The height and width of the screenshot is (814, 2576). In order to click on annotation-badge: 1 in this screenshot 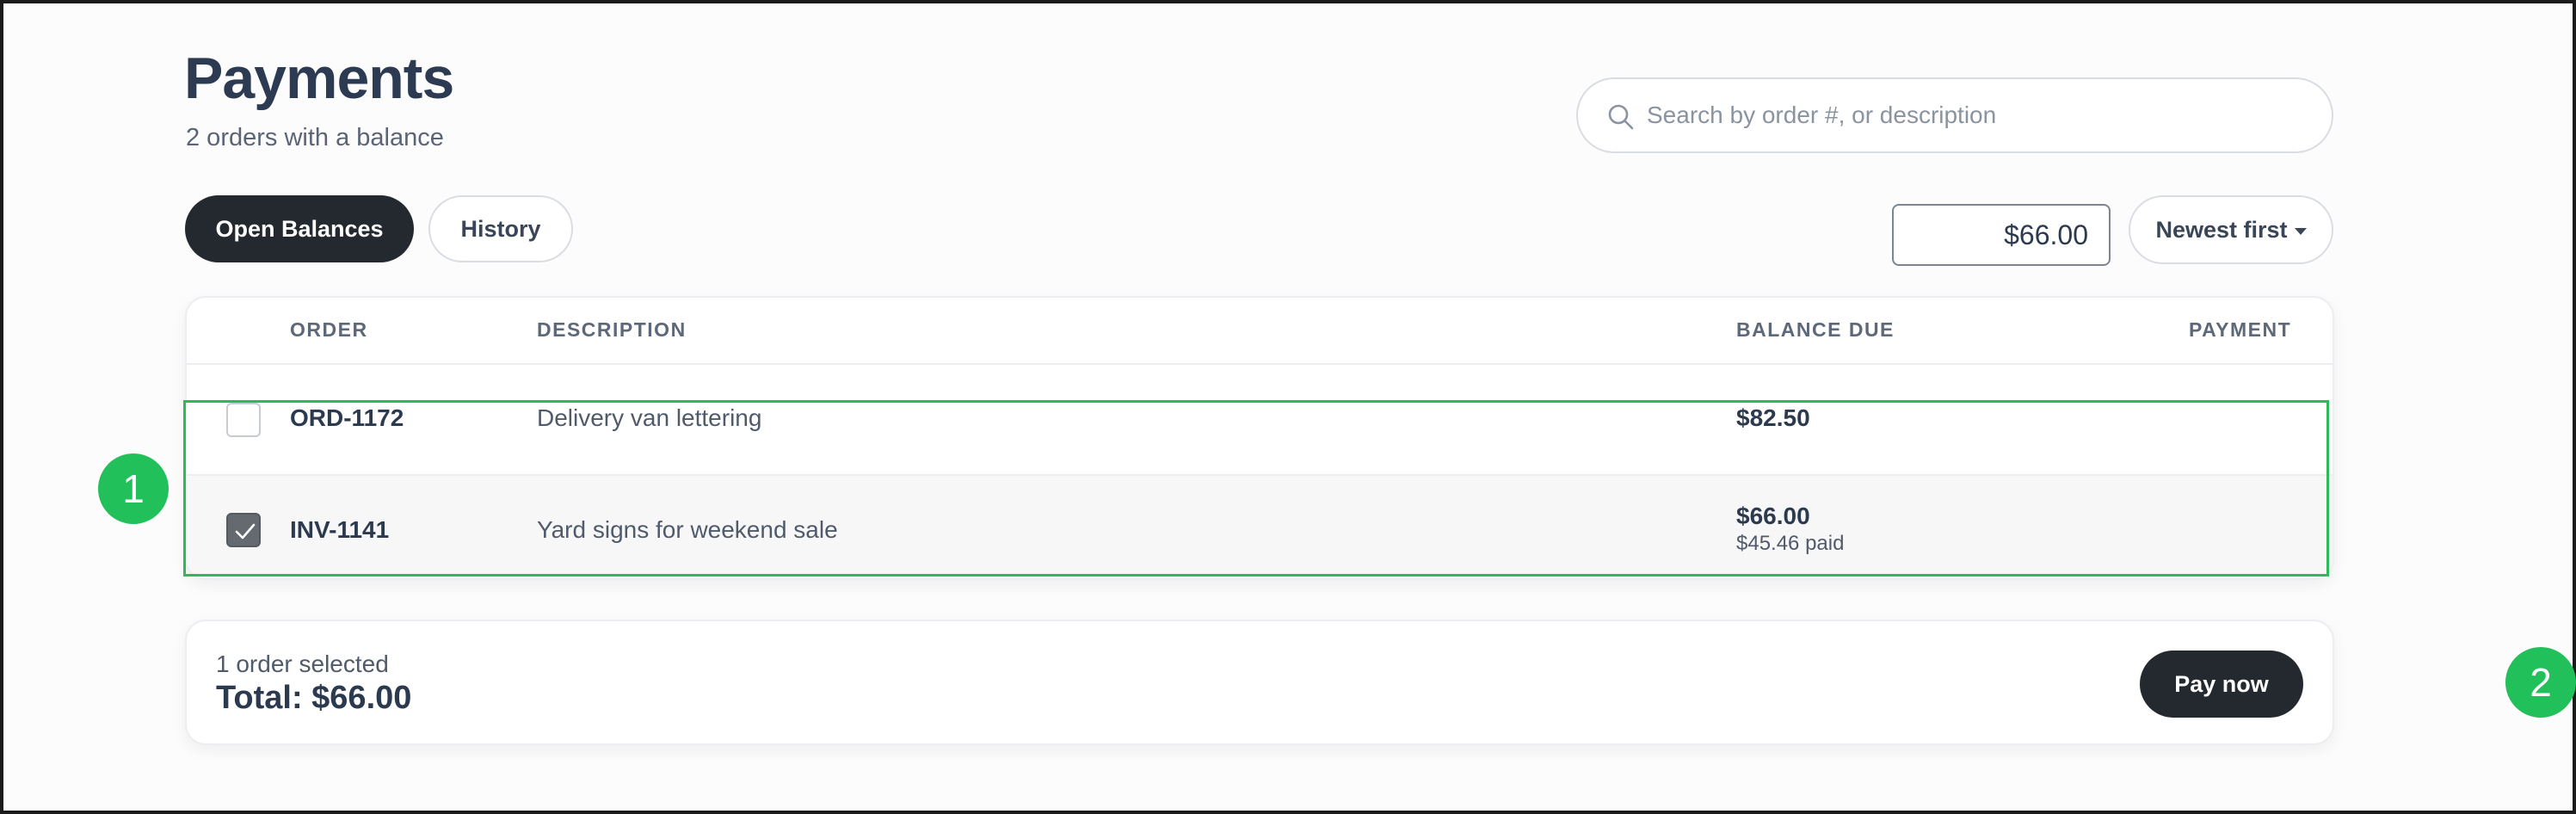, I will do `click(134, 488)`.